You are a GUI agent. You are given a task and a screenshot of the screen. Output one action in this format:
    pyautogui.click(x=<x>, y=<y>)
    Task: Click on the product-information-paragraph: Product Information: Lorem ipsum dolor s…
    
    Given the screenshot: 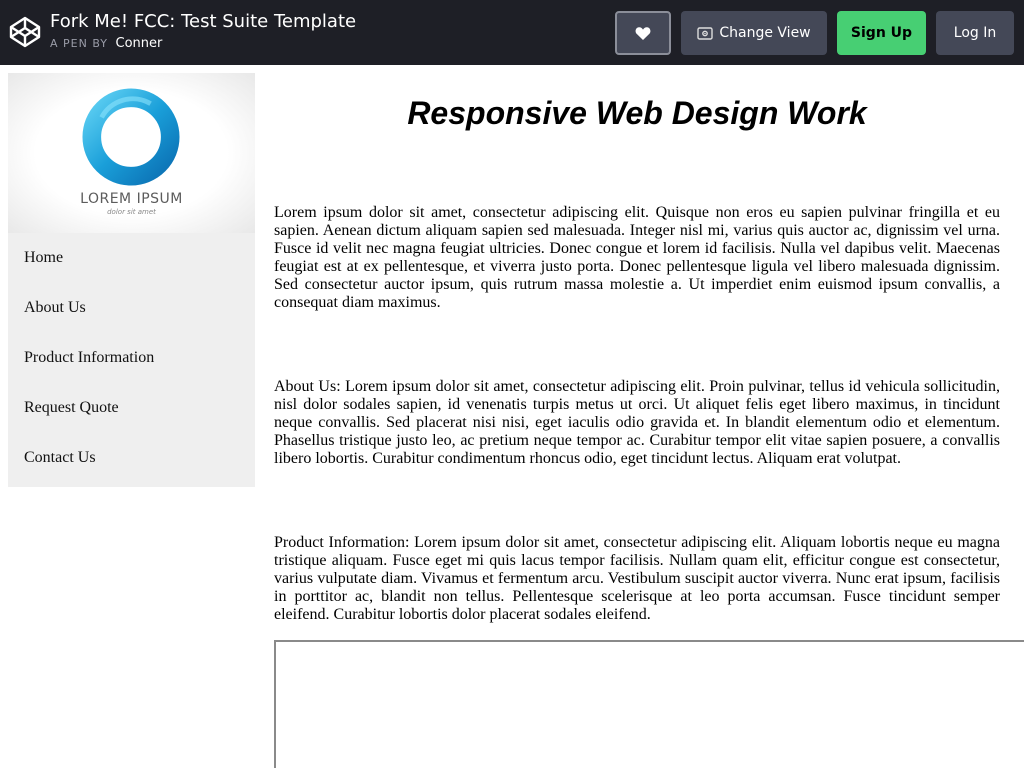 What is the action you would take?
    pyautogui.click(x=637, y=578)
    